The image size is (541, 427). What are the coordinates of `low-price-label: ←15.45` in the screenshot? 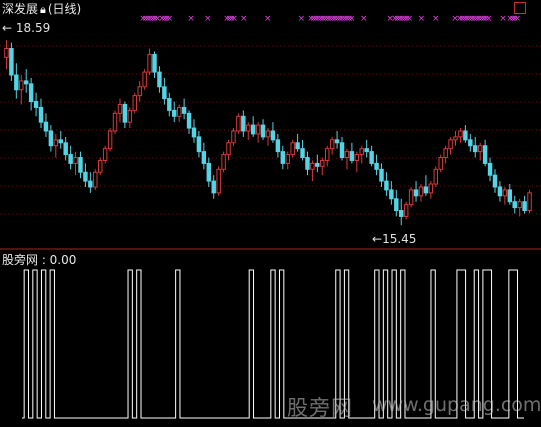 It's located at (394, 239).